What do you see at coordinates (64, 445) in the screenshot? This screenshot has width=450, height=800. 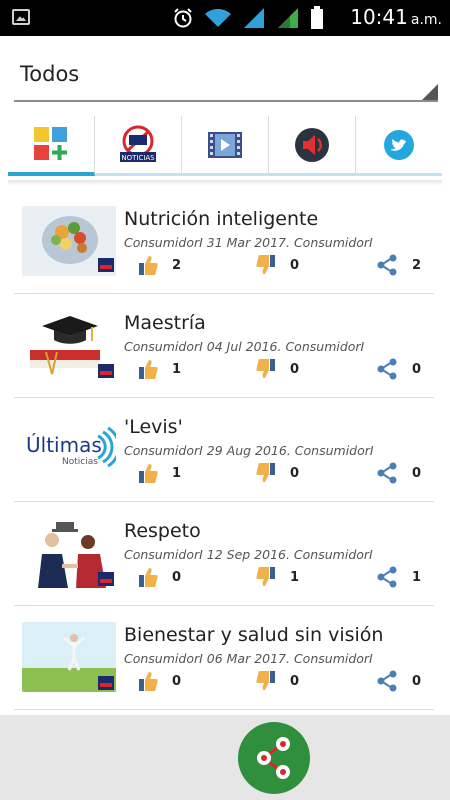 I see `thumbnail-ultimas-text: Últimas` at bounding box center [64, 445].